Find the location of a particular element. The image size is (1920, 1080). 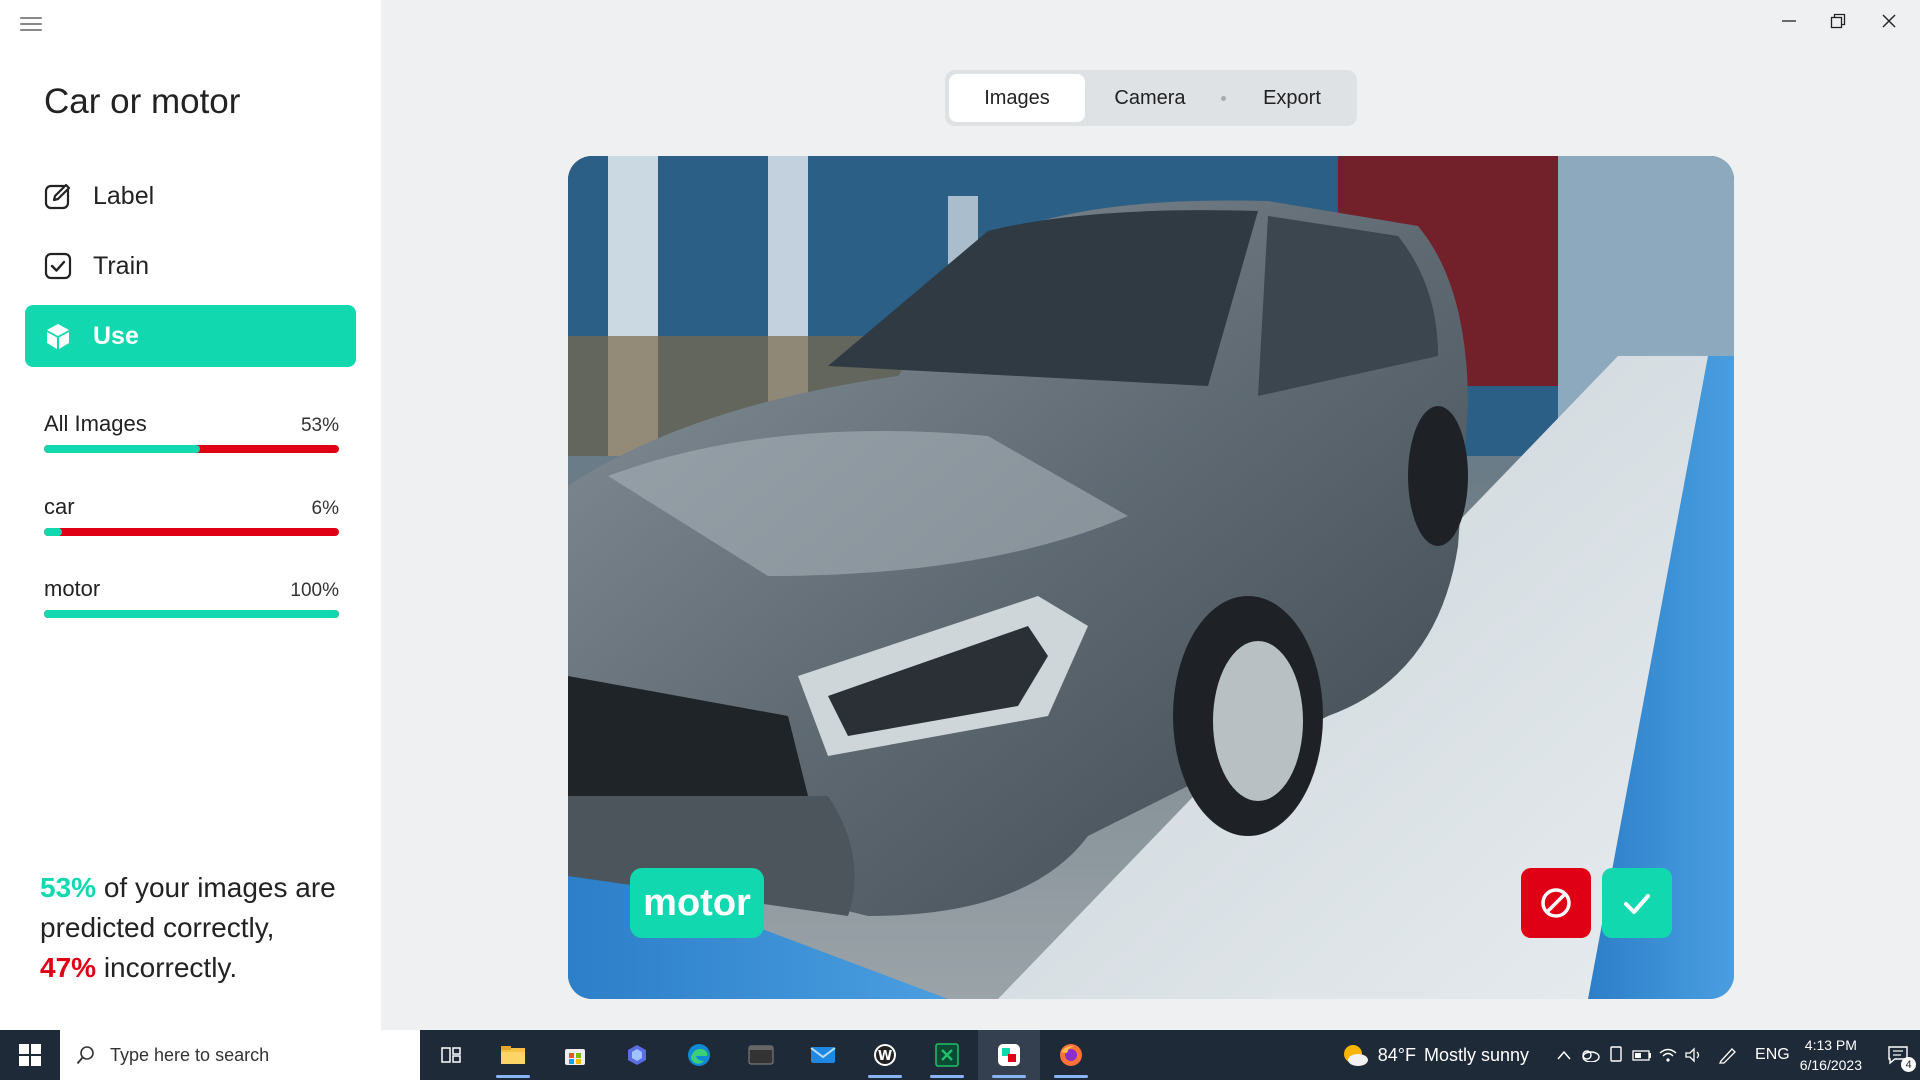

search-placeholder: Type here to search is located at coordinates (190, 1054).